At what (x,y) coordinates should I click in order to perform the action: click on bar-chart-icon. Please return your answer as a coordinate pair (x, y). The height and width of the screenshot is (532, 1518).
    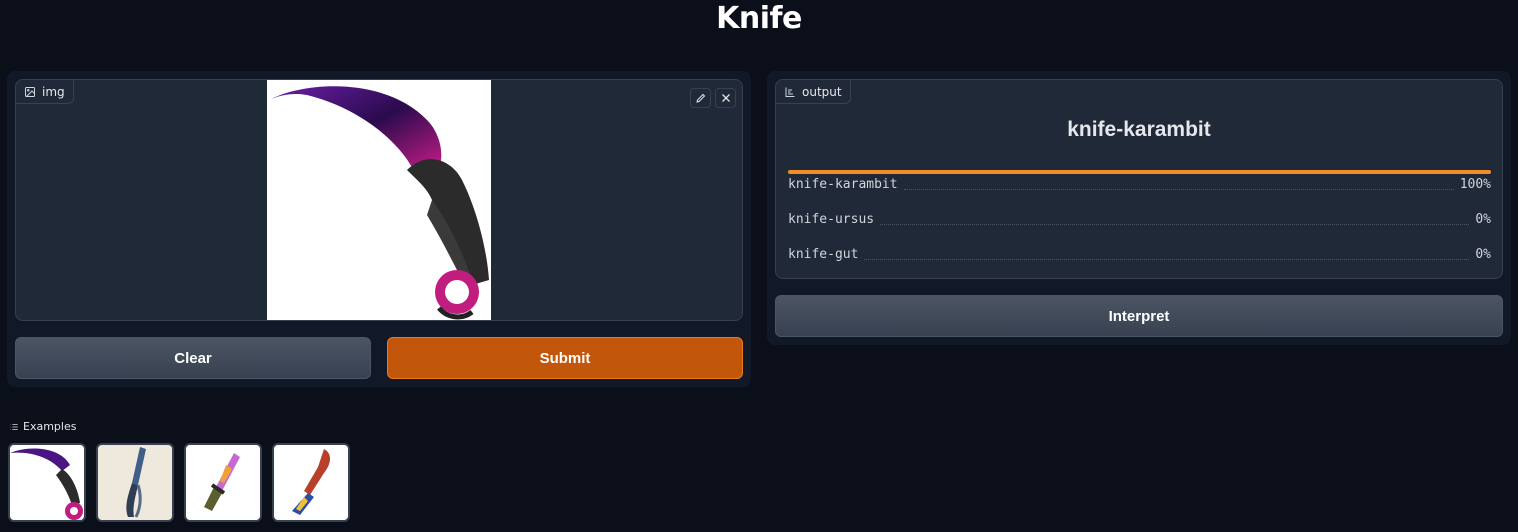
    Looking at the image, I should click on (790, 92).